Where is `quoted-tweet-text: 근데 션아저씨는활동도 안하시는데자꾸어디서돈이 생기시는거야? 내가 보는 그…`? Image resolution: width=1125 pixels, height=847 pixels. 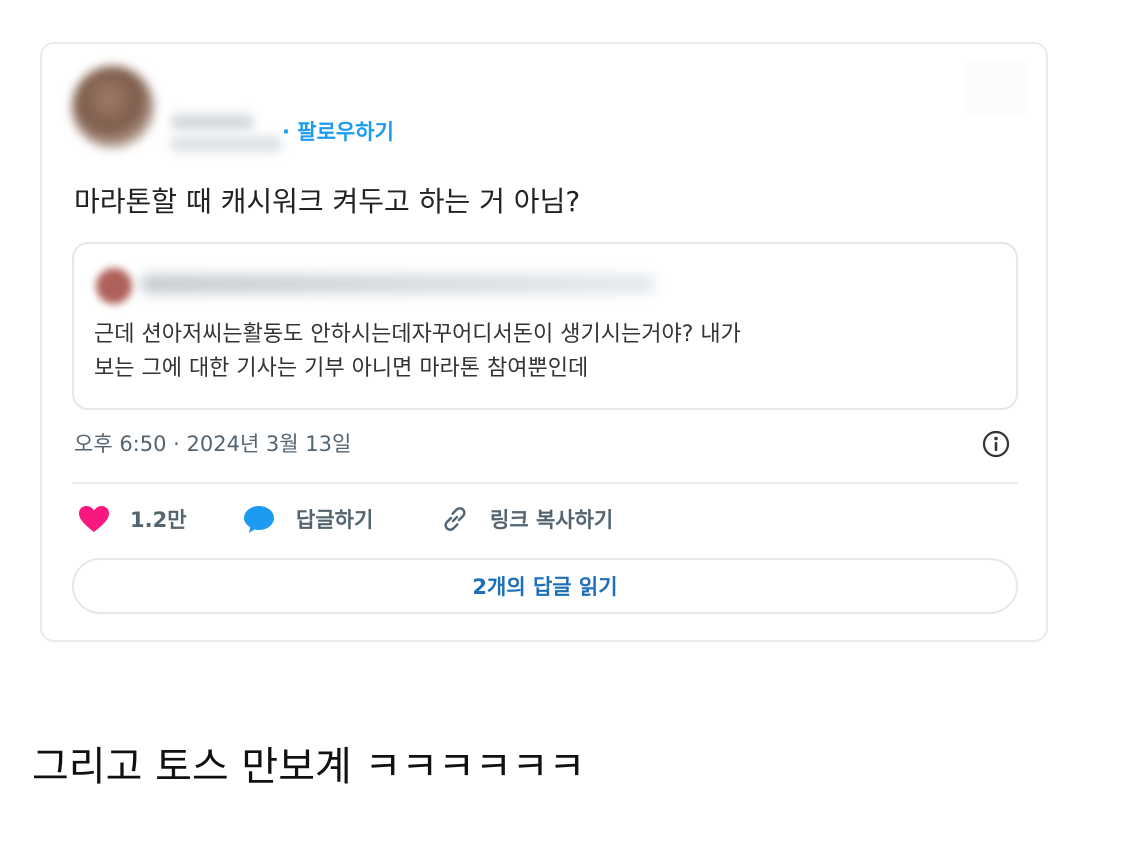
quoted-tweet-text: 근데 션아저씨는활동도 안하시는데자꾸어디서돈이 생기시는거야? 내가 보는 그… is located at coordinates (417, 352).